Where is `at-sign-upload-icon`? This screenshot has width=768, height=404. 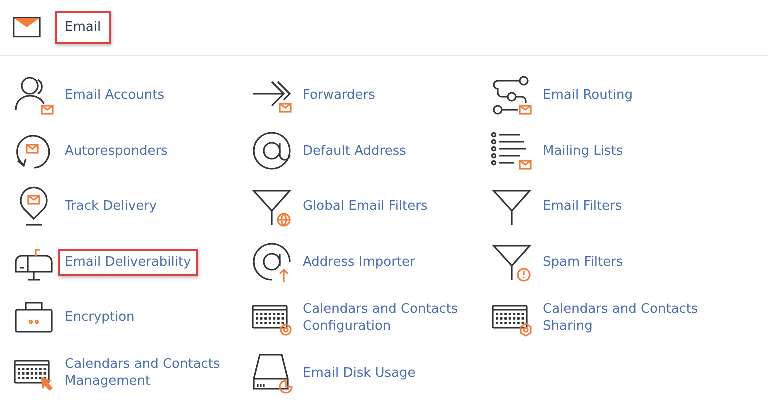
at-sign-upload-icon is located at coordinates (272, 262).